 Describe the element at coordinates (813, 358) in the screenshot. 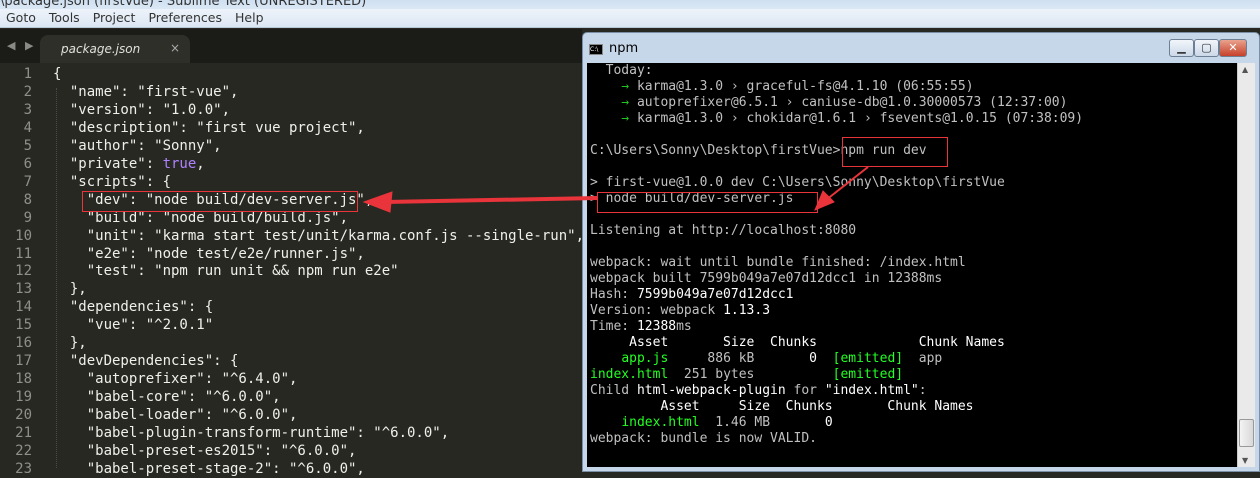

I see `text-segment: 0` at that location.